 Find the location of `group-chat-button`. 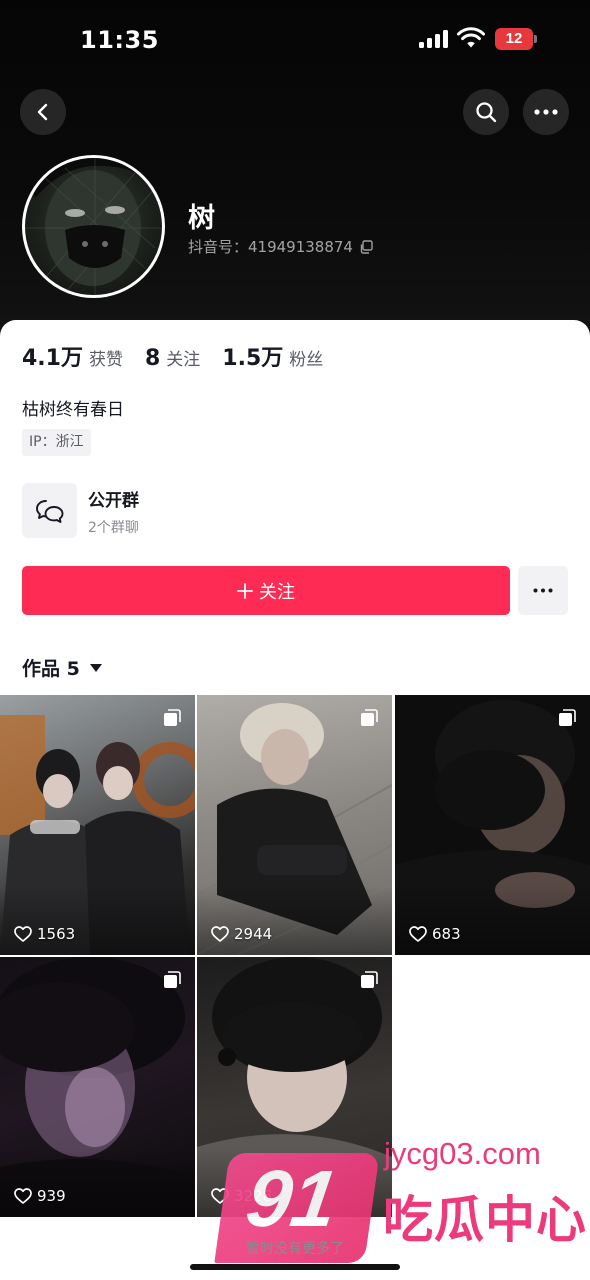

group-chat-button is located at coordinates (49, 510).